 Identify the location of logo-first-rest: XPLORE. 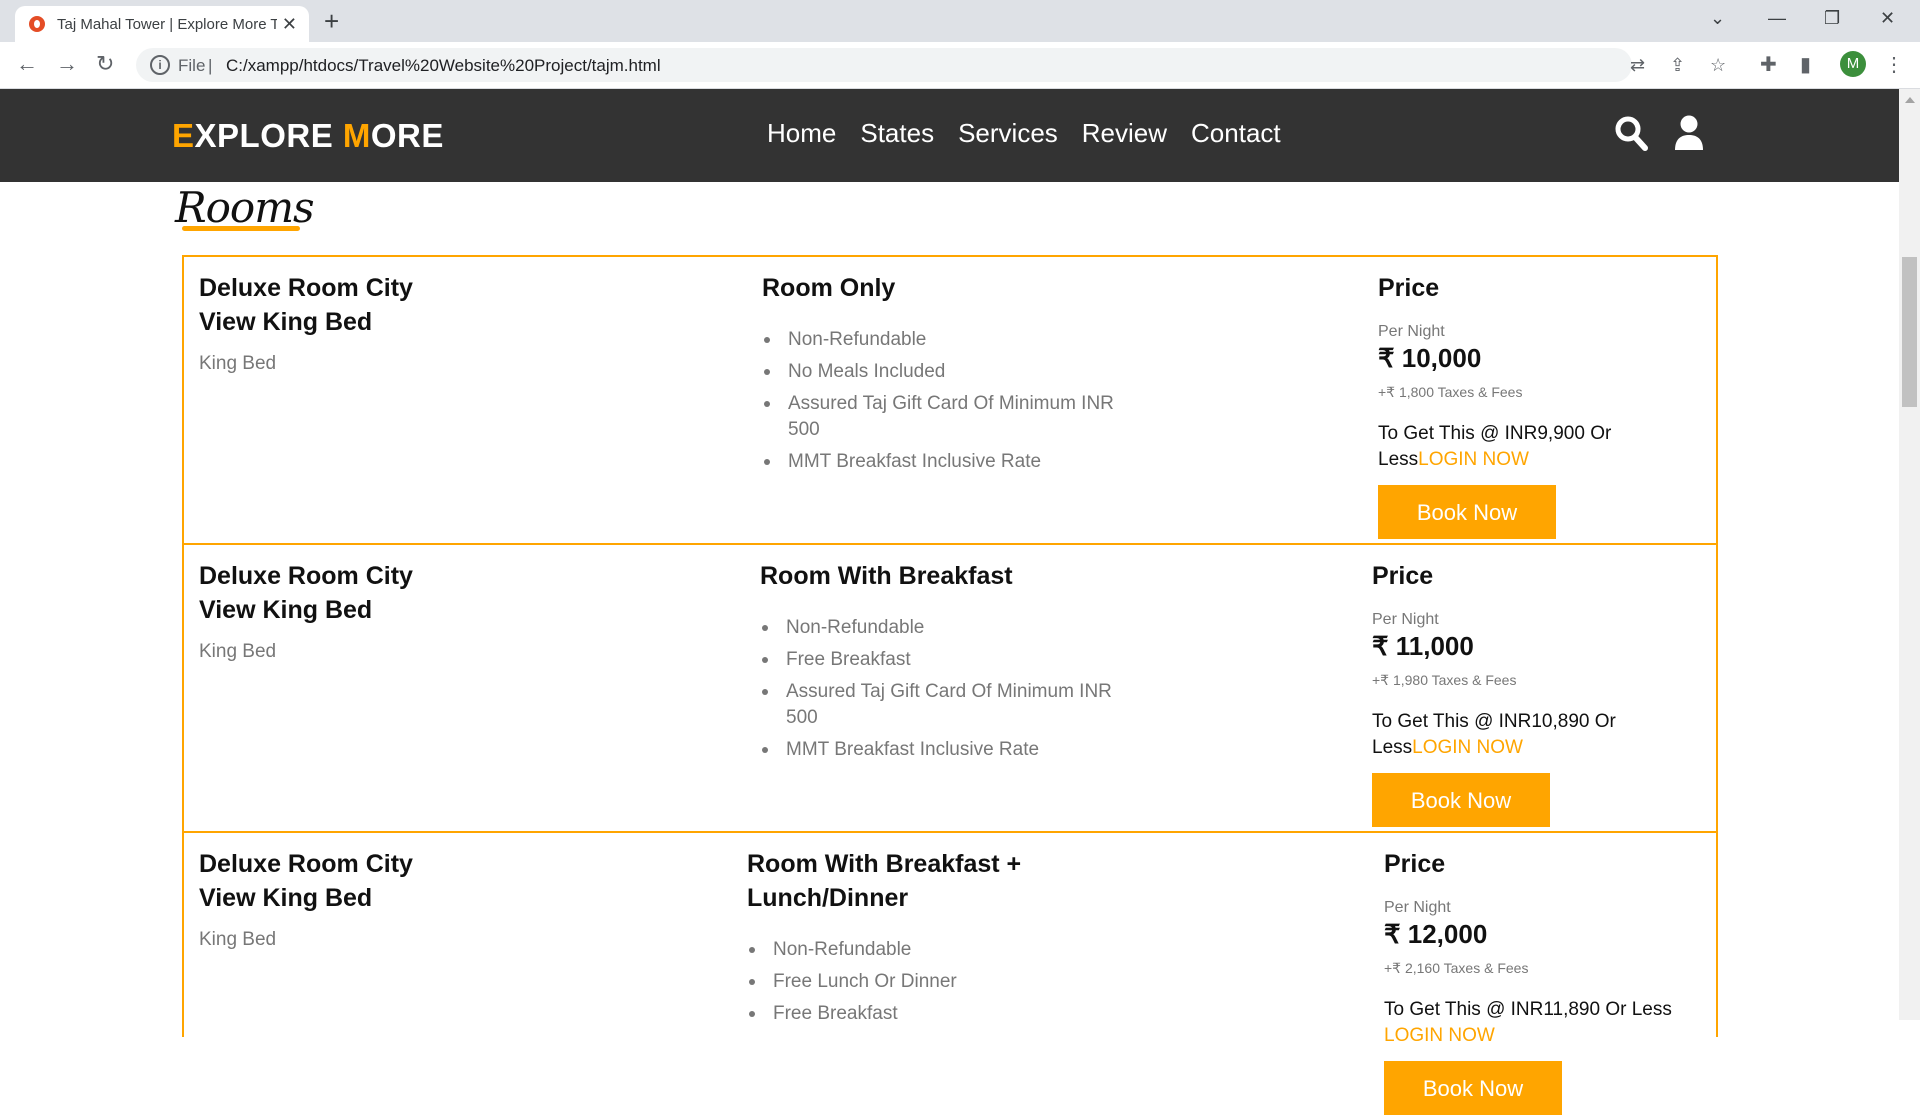
(268, 135).